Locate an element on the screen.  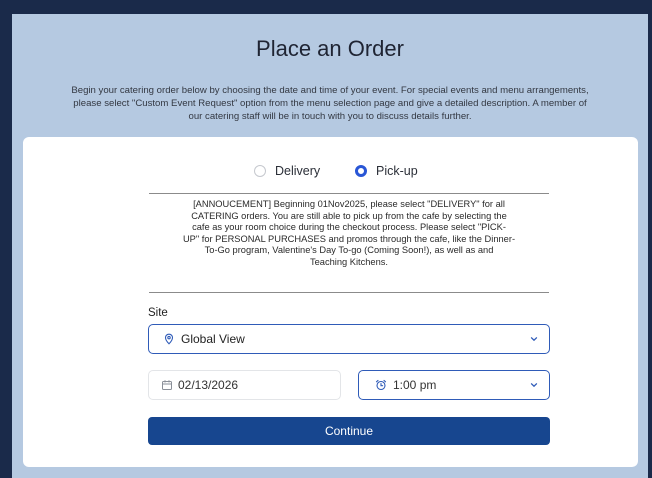
site-label: Site is located at coordinates (158, 313).